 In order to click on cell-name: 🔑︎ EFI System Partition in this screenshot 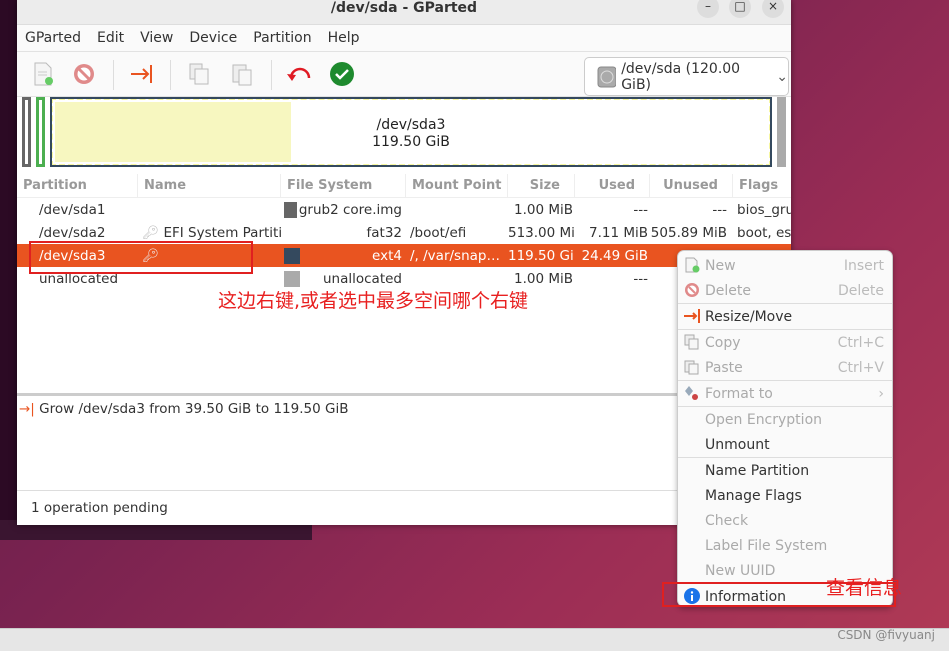, I will do `click(211, 232)`.